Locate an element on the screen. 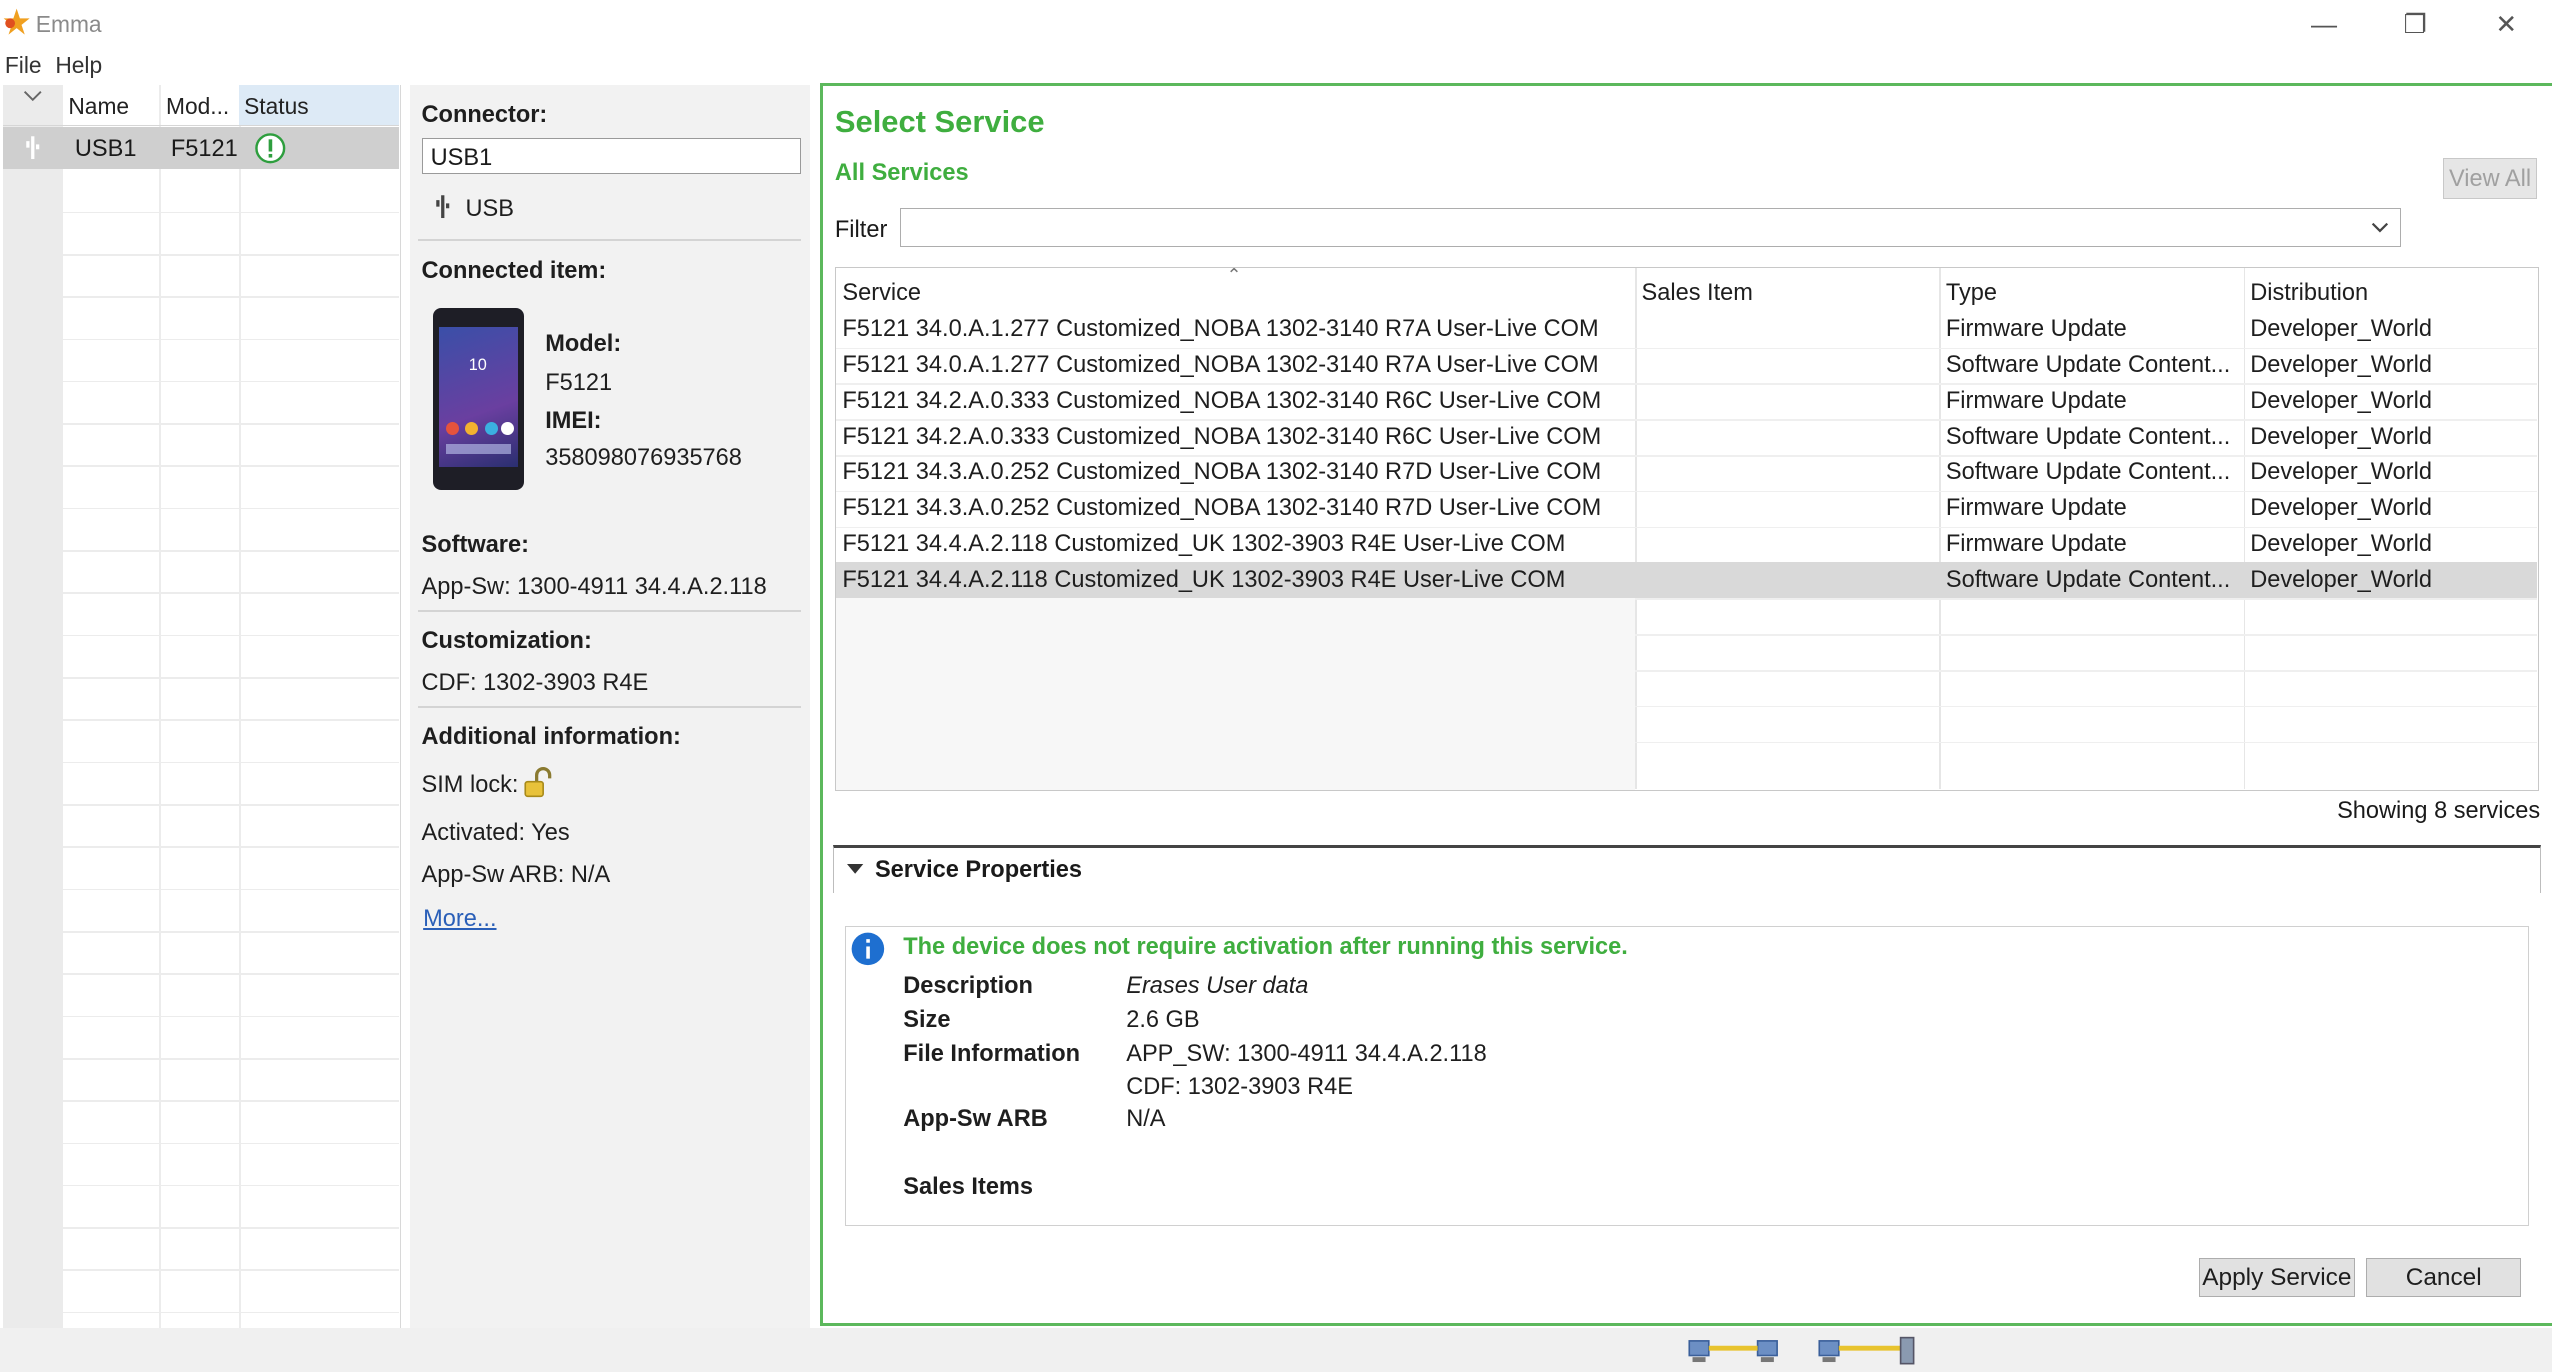 The image size is (2552, 1372). device-list-header: Name Mod... Status is located at coordinates (201, 106).